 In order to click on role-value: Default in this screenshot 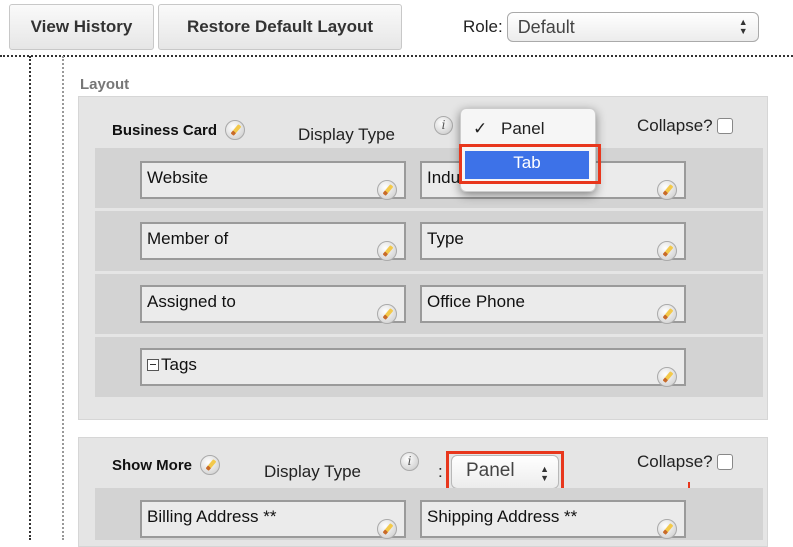, I will do `click(546, 26)`.